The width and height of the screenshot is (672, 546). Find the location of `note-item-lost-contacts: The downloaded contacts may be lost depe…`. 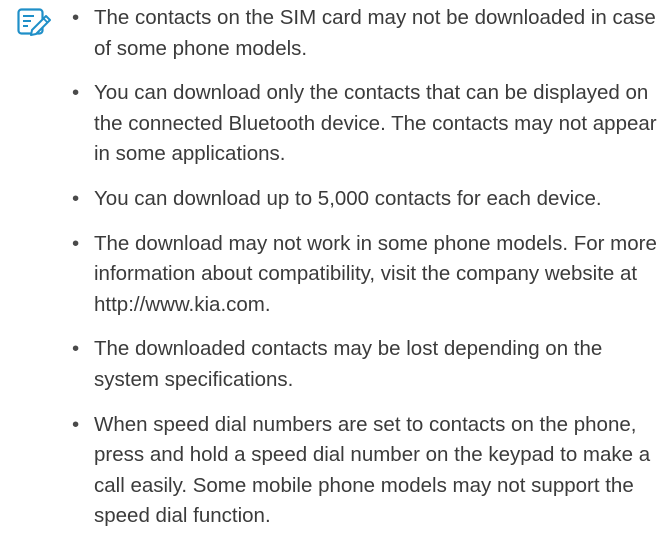

note-item-lost-contacts: The downloaded contacts may be lost depe… is located at coordinates (367, 364).